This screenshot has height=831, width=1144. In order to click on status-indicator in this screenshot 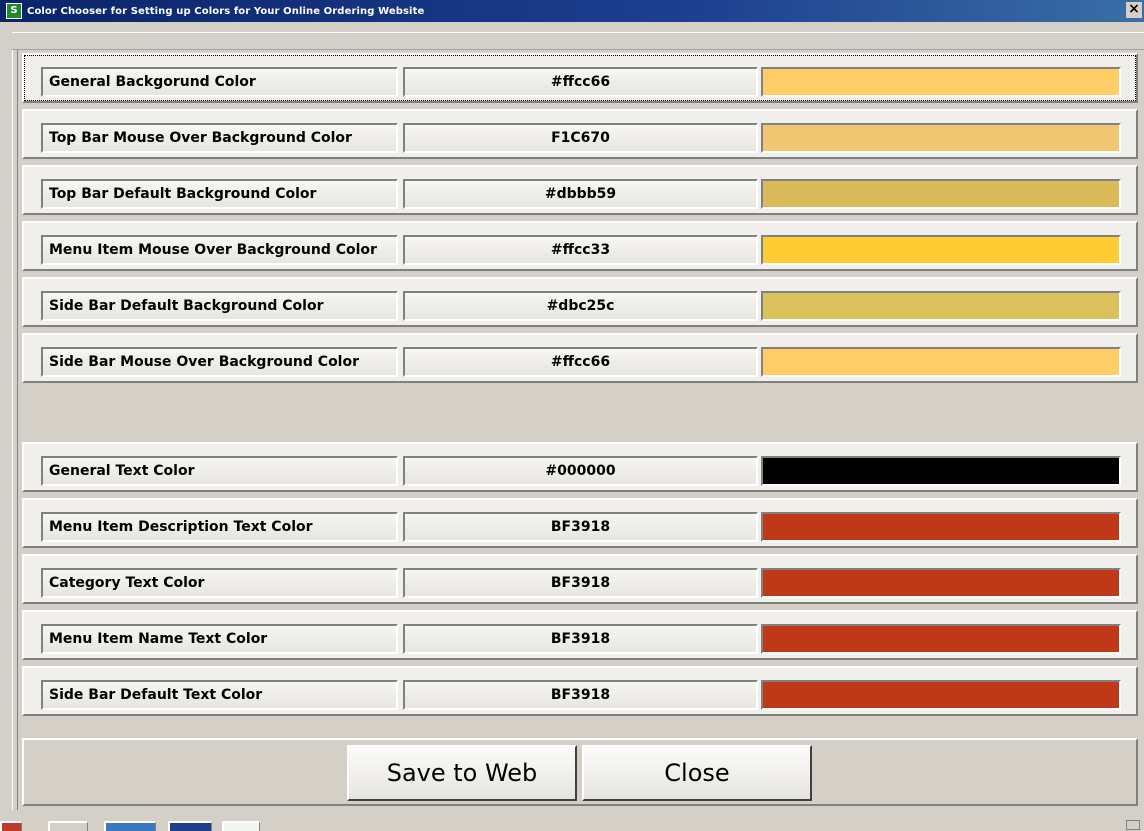, I will do `click(1133, 825)`.